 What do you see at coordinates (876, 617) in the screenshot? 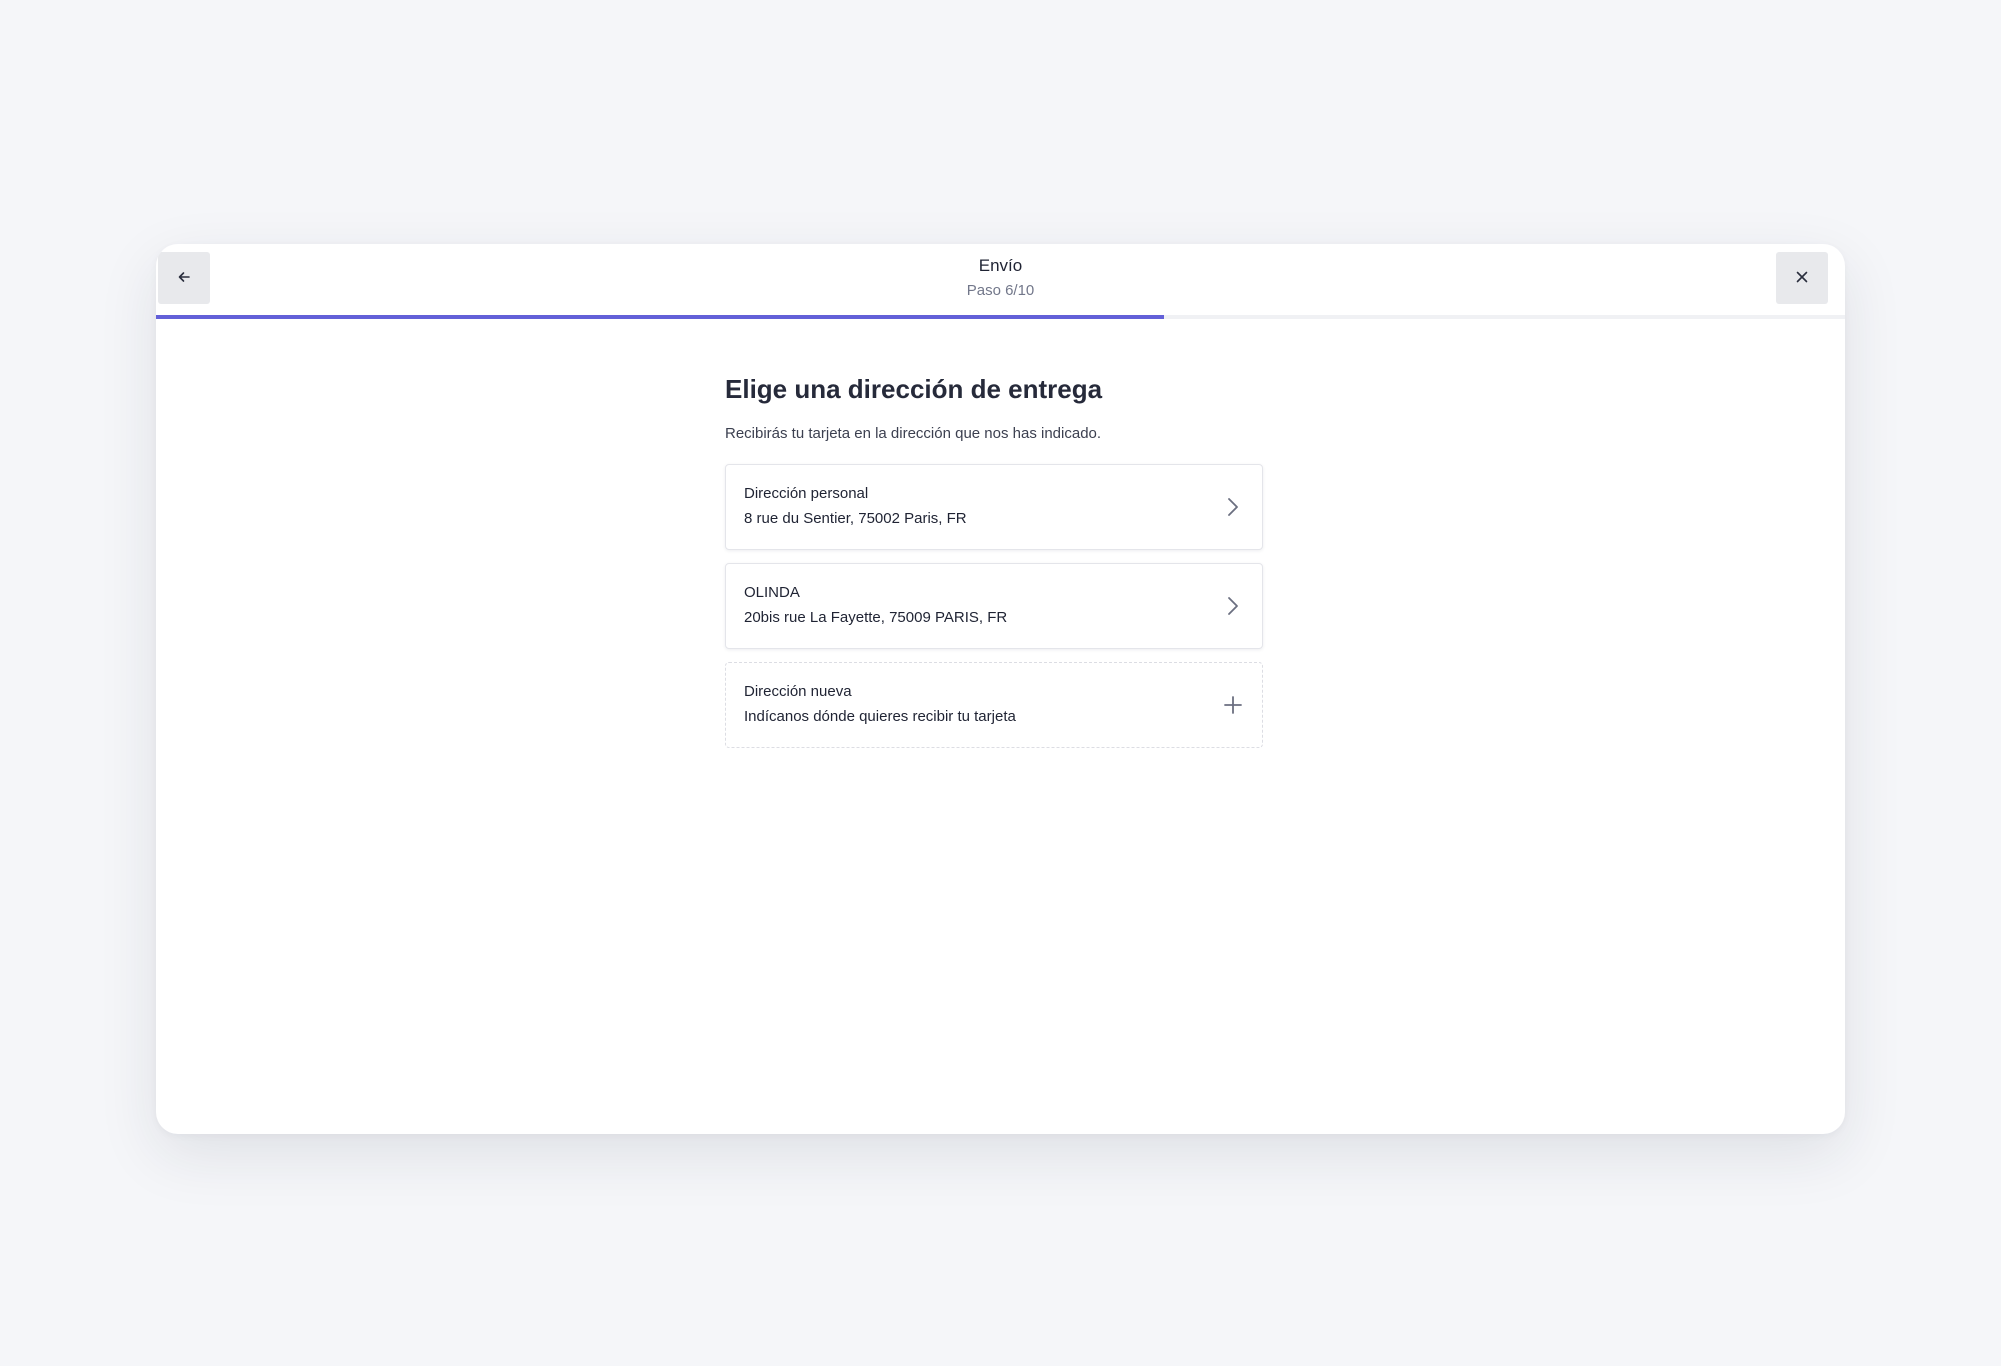
I see `address-line: 20bis rue La Fayette, 75009 PARIS, FR` at bounding box center [876, 617].